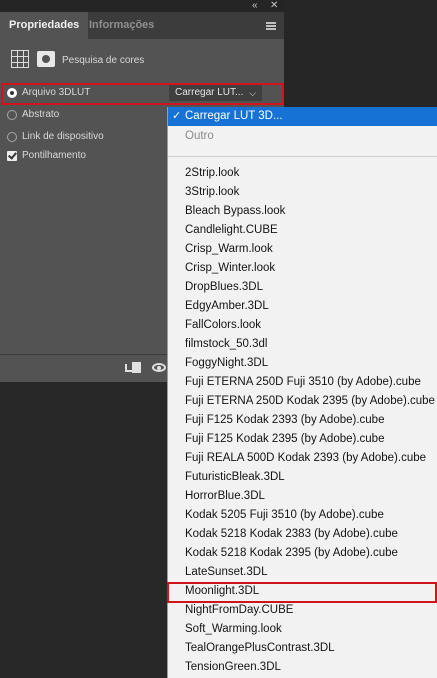 The height and width of the screenshot is (678, 437). Describe the element at coordinates (159, 367) in the screenshot. I see `visibility-eye-icon` at that location.